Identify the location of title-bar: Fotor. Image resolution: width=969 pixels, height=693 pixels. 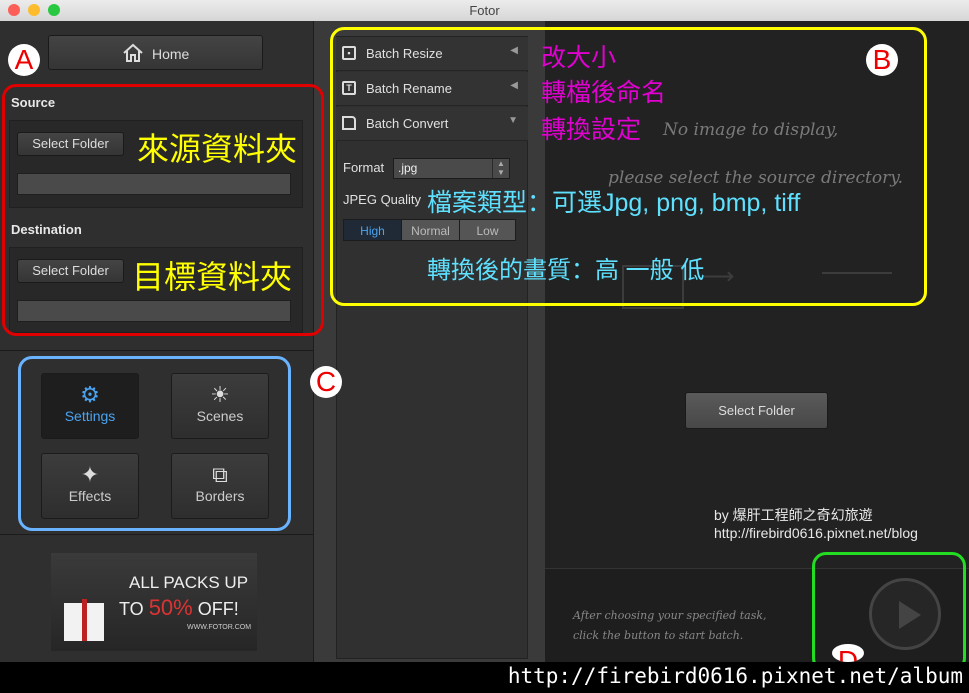
(484, 11).